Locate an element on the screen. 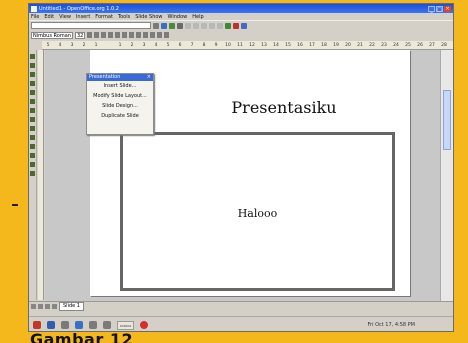 The width and height of the screenshot is (468, 343). effects-icon is located at coordinates (32, 173).